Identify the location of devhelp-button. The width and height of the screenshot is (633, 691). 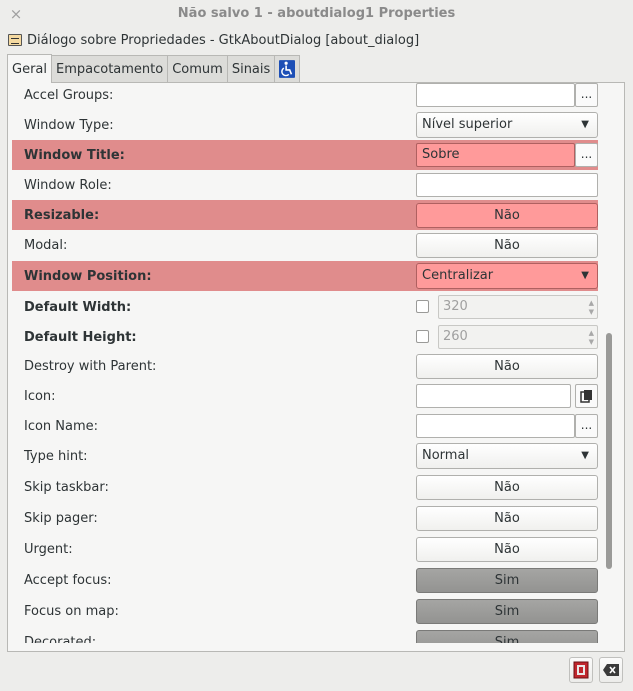
(581, 670).